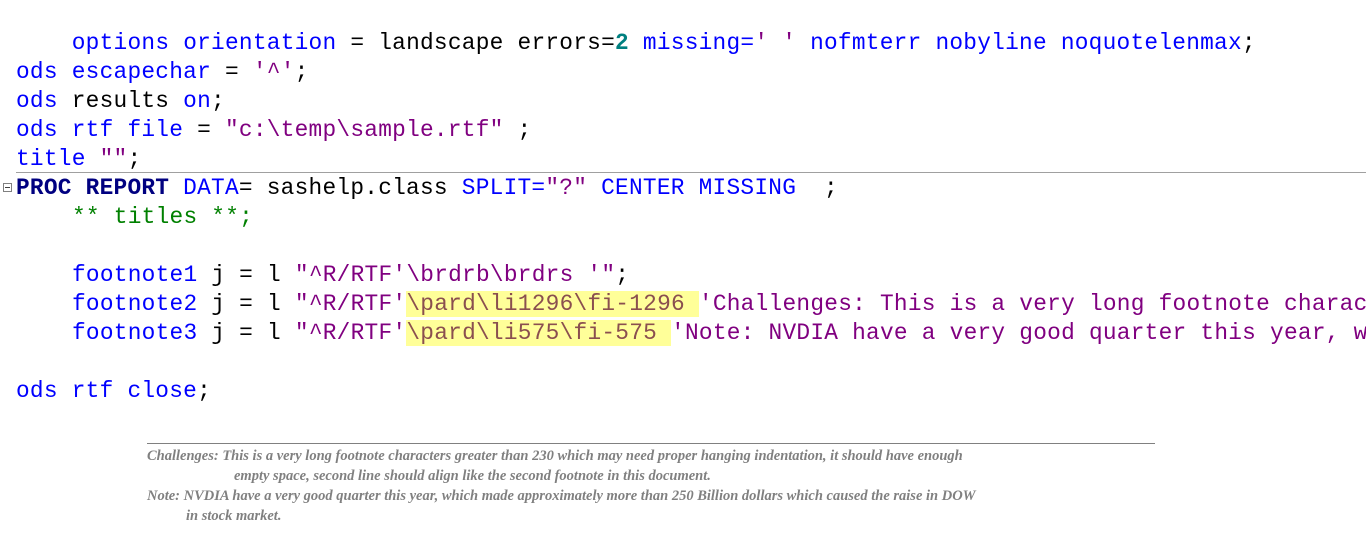 The width and height of the screenshot is (1366, 538). I want to click on keyword: footnote3, so click(135, 333).